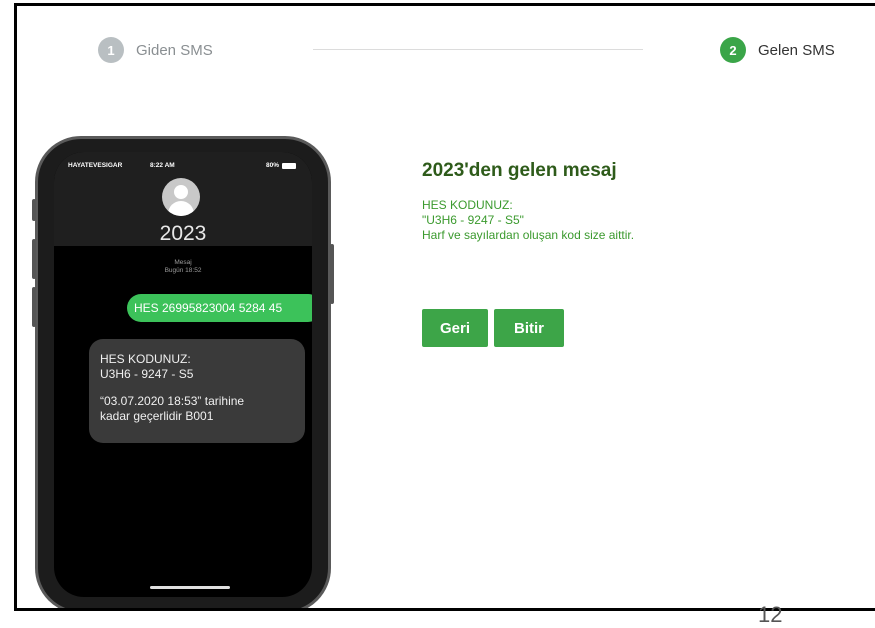 The image size is (875, 628). I want to click on contact-avatar-icon, so click(181, 197).